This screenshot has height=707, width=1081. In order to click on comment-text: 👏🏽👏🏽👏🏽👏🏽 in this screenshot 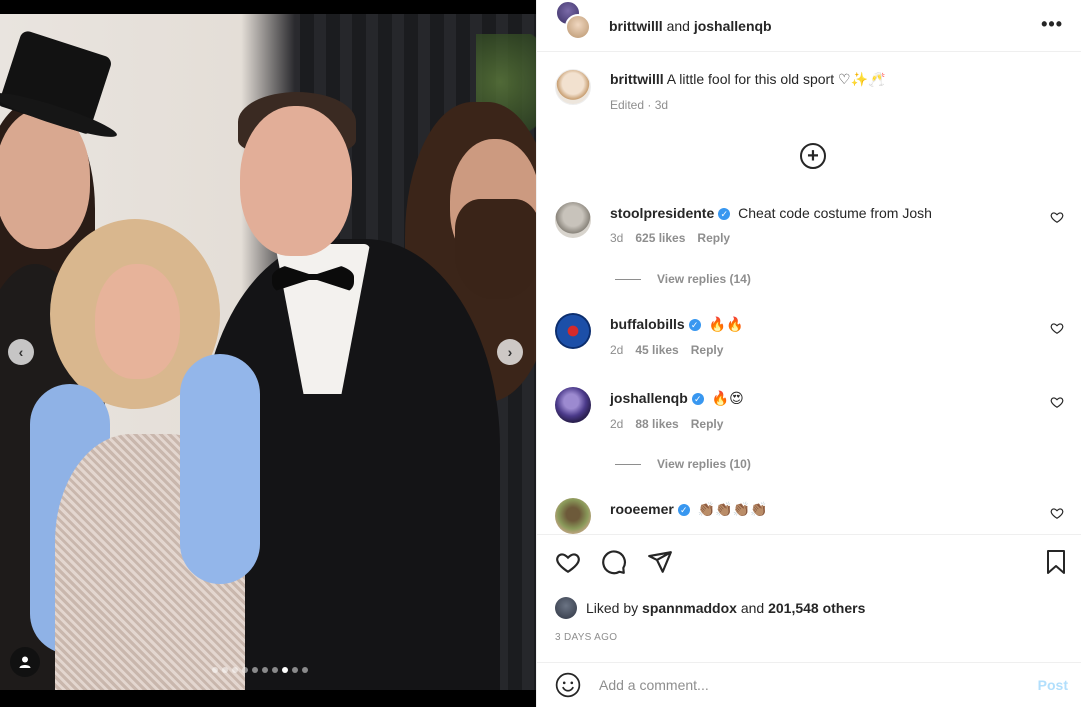, I will do `click(732, 510)`.